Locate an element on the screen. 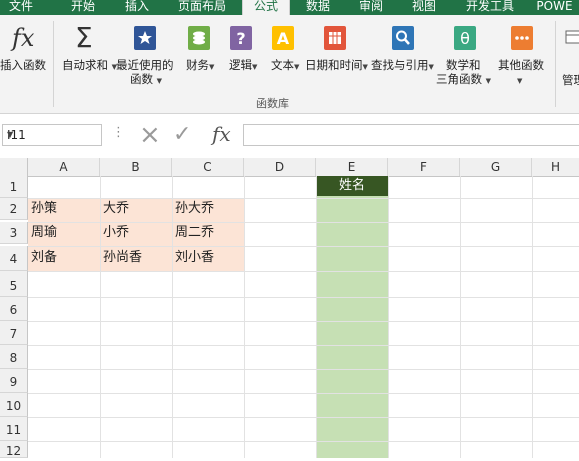 This screenshot has height=461, width=579. chevron-down-icon: ▼ is located at coordinates (51, 134).